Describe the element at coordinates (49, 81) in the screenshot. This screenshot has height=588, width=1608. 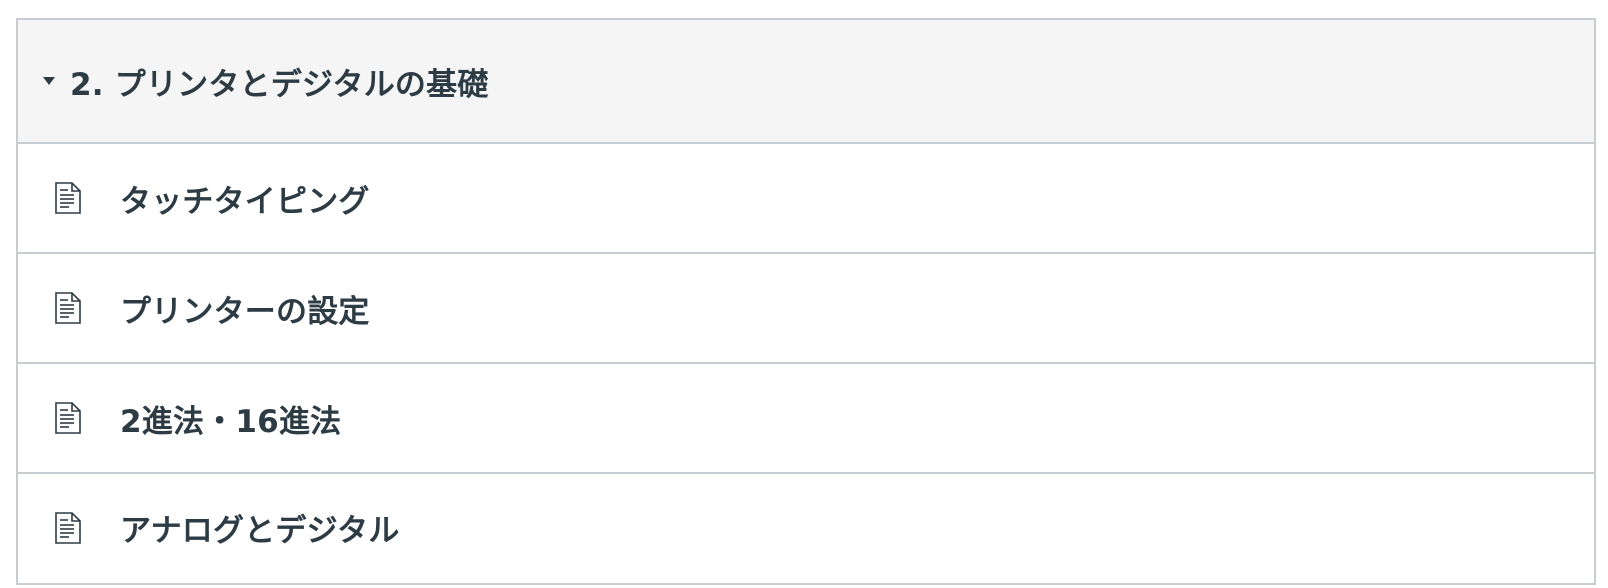
I see `caret-down-icon` at that location.